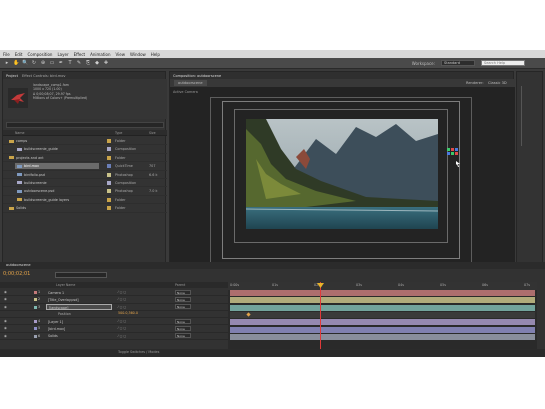 The height and width of the screenshot is (409, 545). What do you see at coordinates (79, 300) in the screenshot?
I see `layer-name: [Title_Overlay.psd]` at bounding box center [79, 300].